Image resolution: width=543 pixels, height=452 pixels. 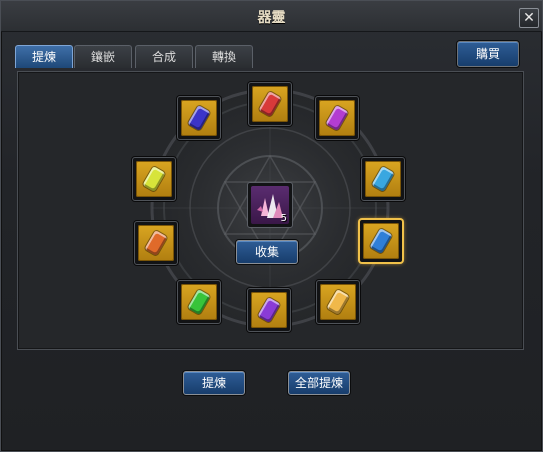 What do you see at coordinates (164, 56) in the screenshot?
I see `tab-combine: 合成` at bounding box center [164, 56].